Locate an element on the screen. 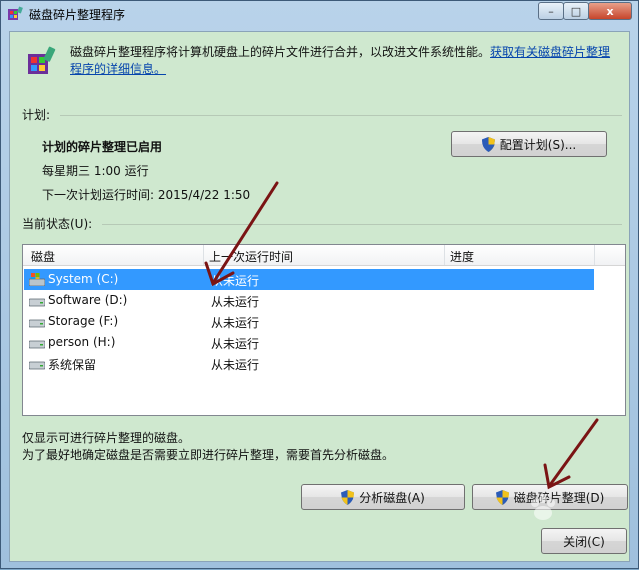  disk-row-software: Software (D:) 从未运行 is located at coordinates (309, 300).